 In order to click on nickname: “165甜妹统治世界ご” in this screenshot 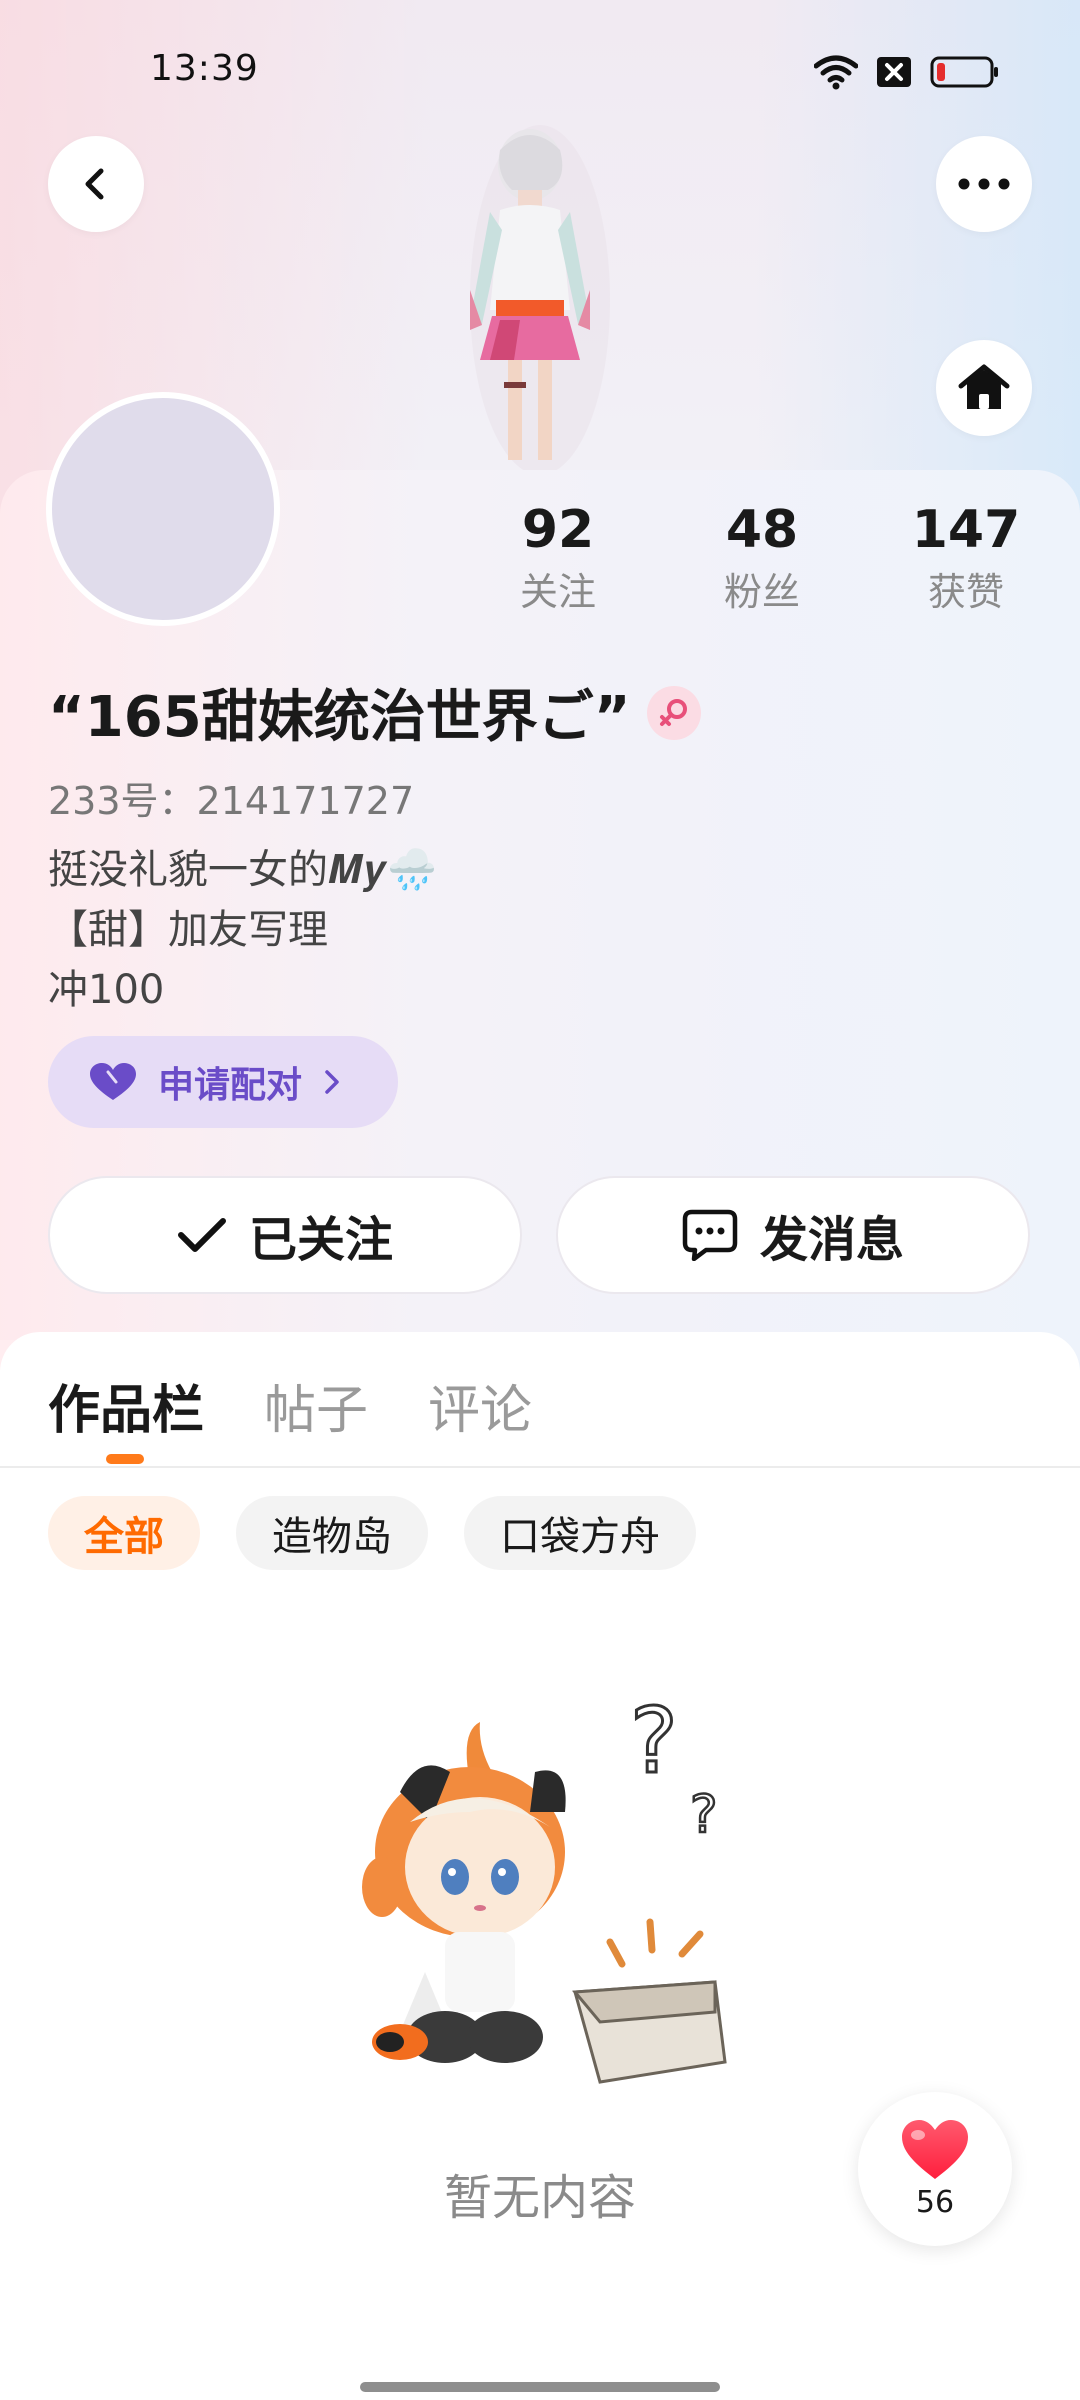, I will do `click(339, 717)`.